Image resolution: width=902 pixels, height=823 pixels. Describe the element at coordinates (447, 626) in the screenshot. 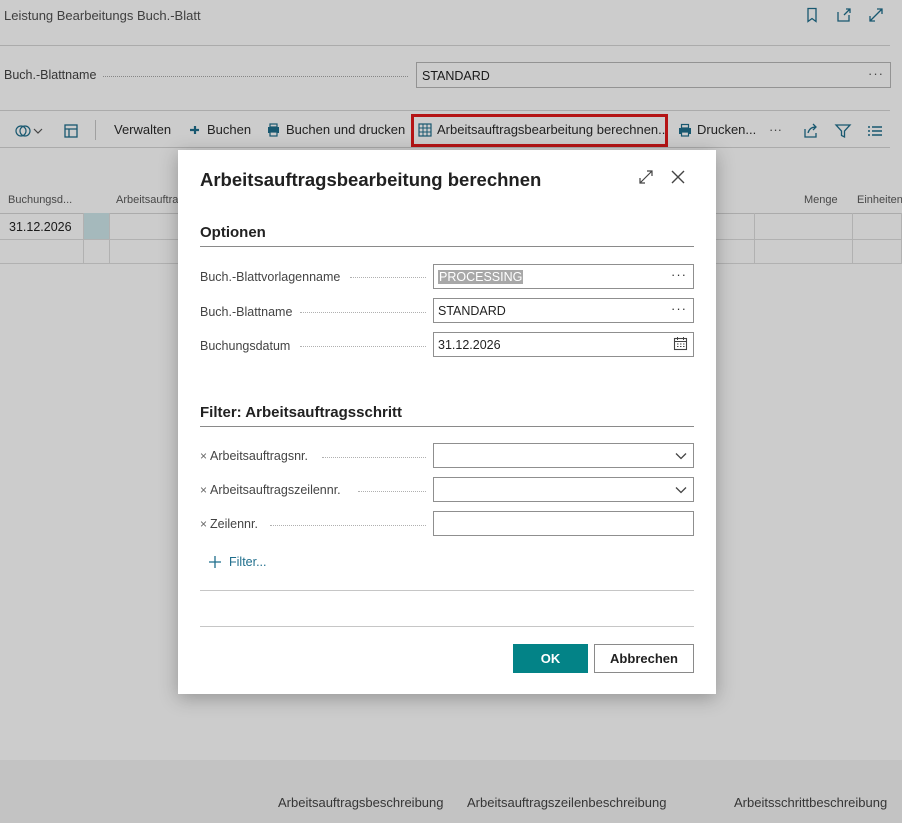

I see `footer-divider` at that location.